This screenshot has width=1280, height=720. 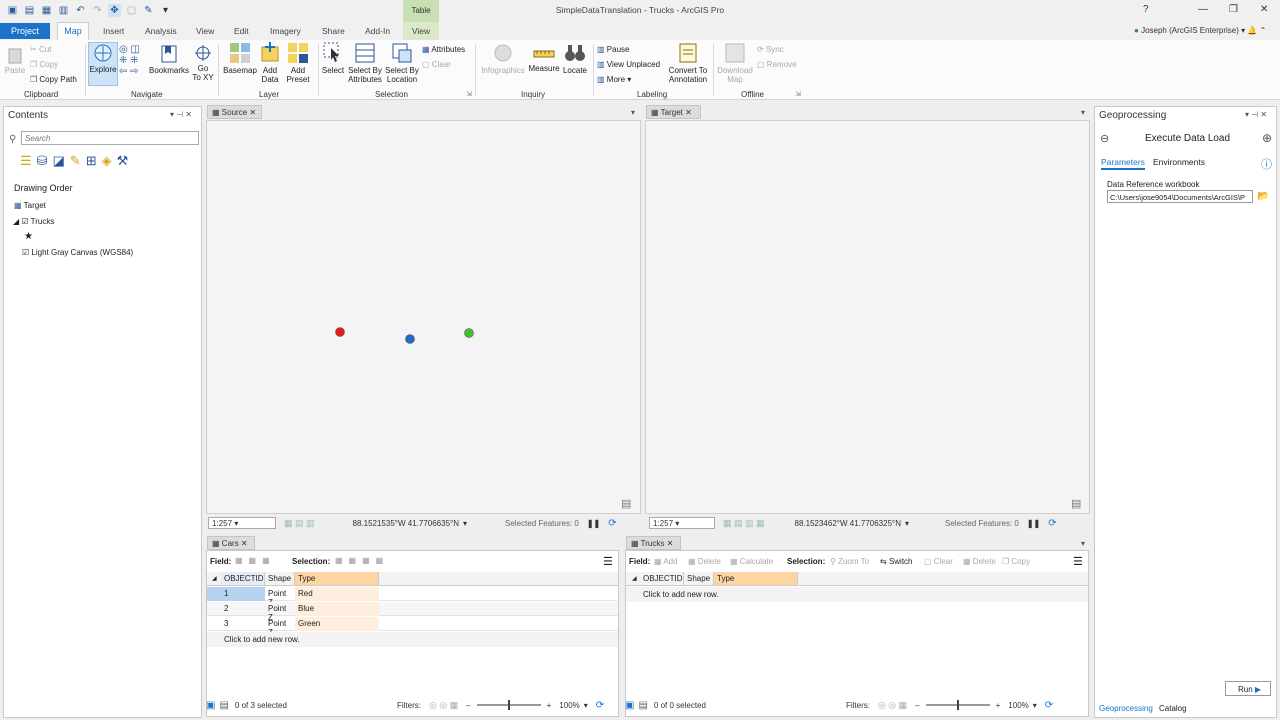 What do you see at coordinates (33, 221) in the screenshot?
I see `layer-item-trucks: ◢ ☑ Trucks` at bounding box center [33, 221].